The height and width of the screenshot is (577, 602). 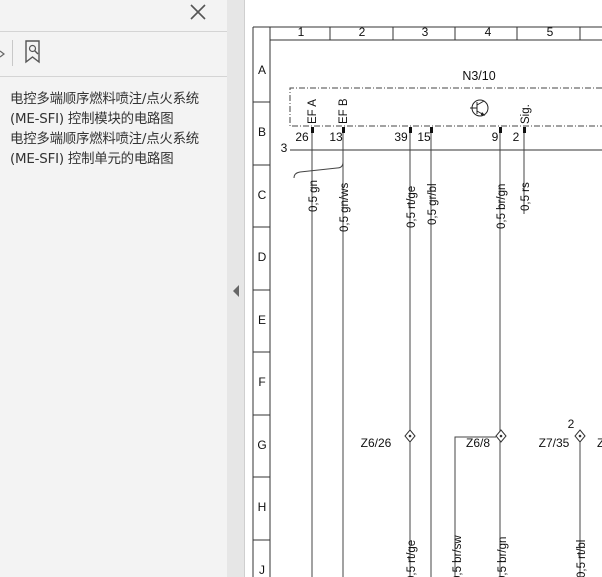 I want to click on grid-row-label: H, so click(x=262, y=507).